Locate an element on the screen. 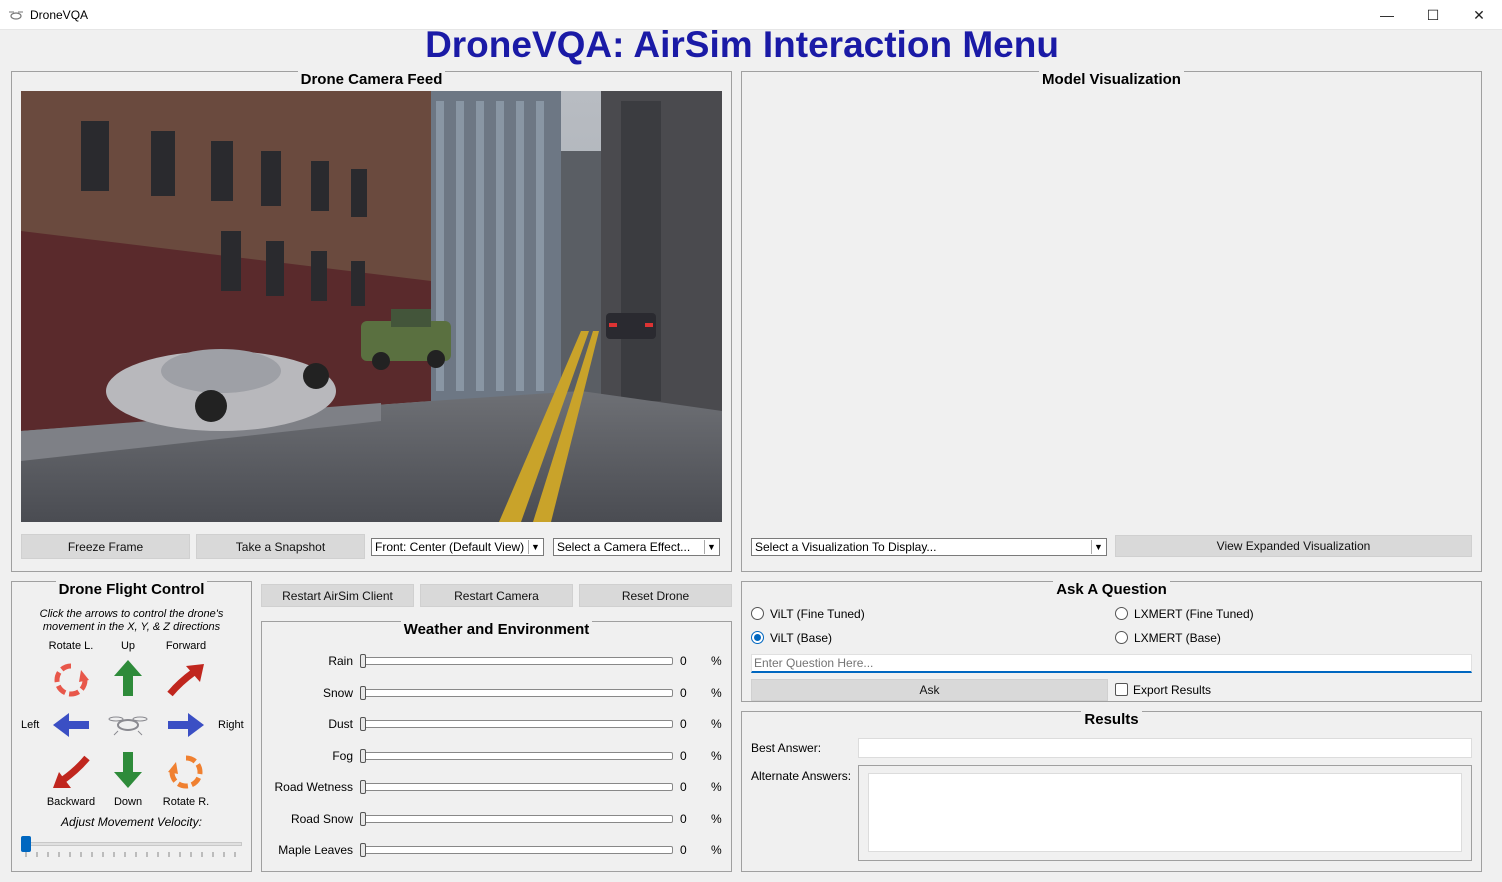  rotate-left-icon is located at coordinates (71, 680).